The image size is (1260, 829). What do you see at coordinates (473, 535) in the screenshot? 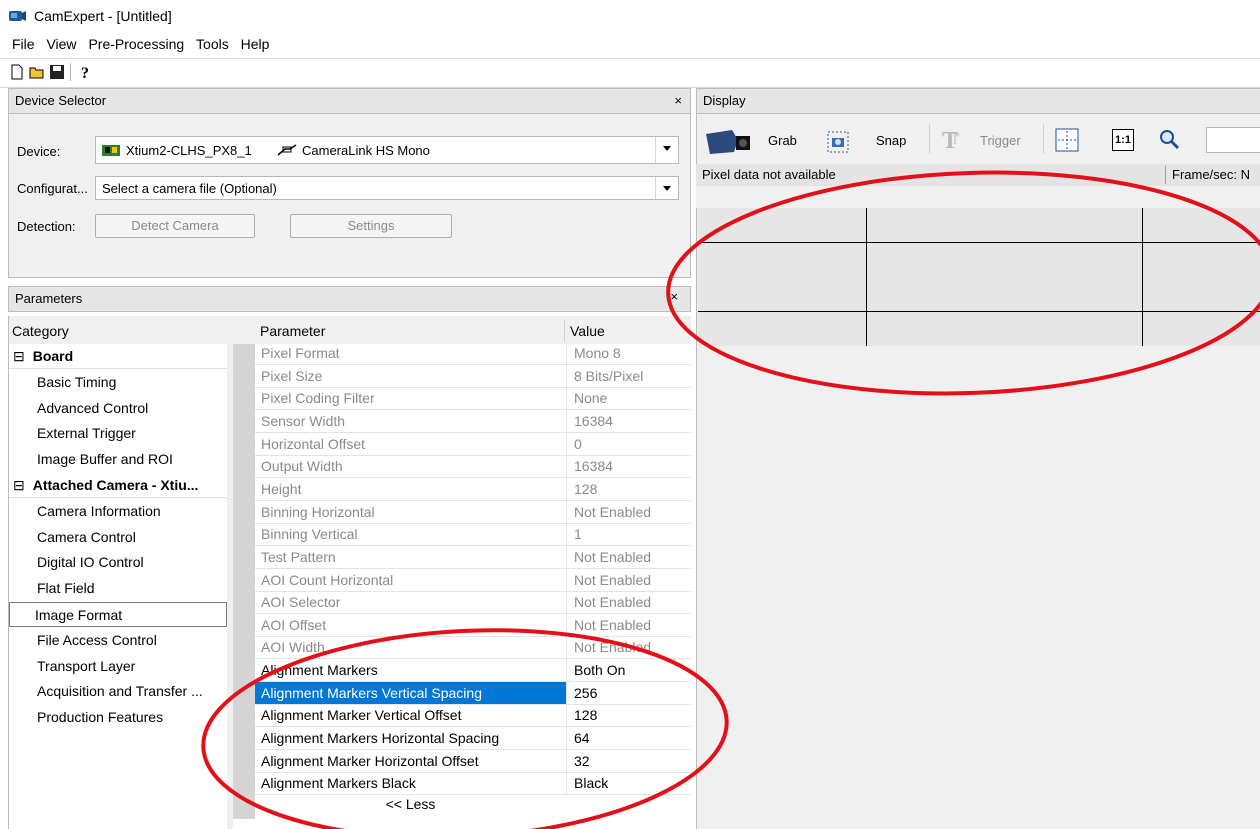
I see `parameter-row: Binning Vertical 1` at bounding box center [473, 535].